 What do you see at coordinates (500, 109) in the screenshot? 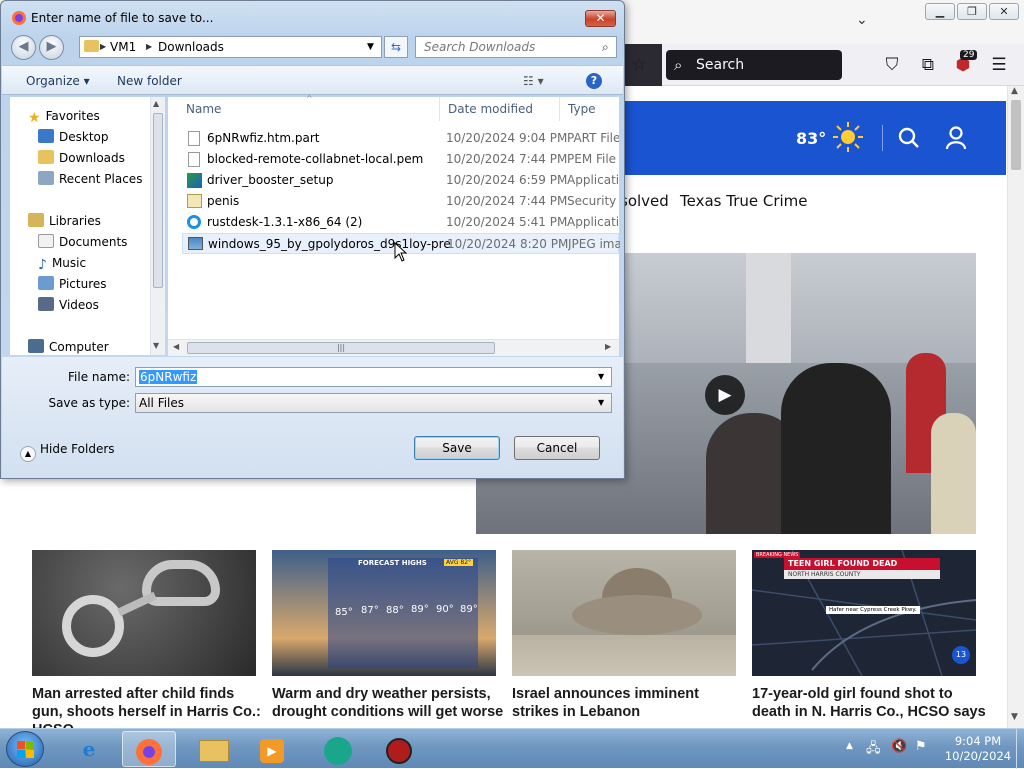
I see `column-date-modified: Date modified` at bounding box center [500, 109].